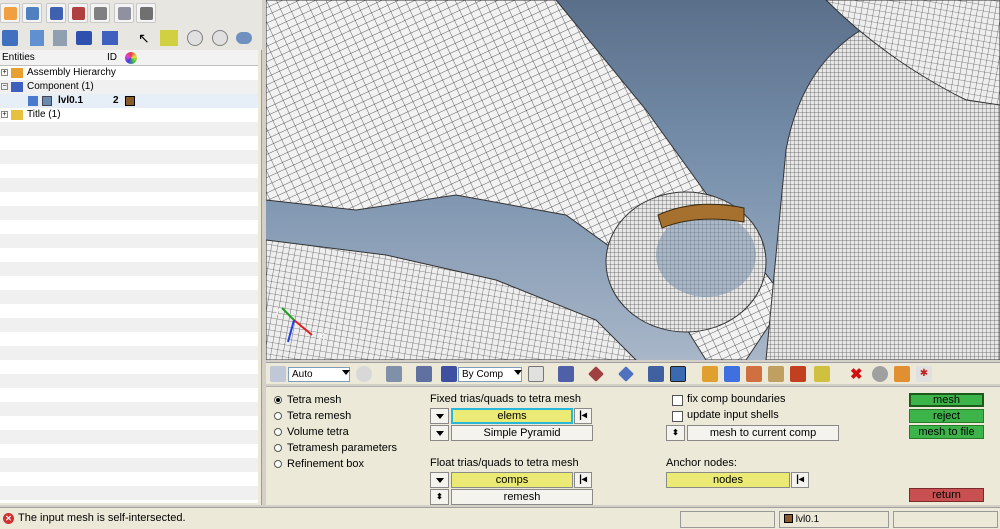 This screenshot has width=1000, height=529. What do you see at coordinates (439, 497) in the screenshot?
I see `float-type-toggle: ⬍` at bounding box center [439, 497].